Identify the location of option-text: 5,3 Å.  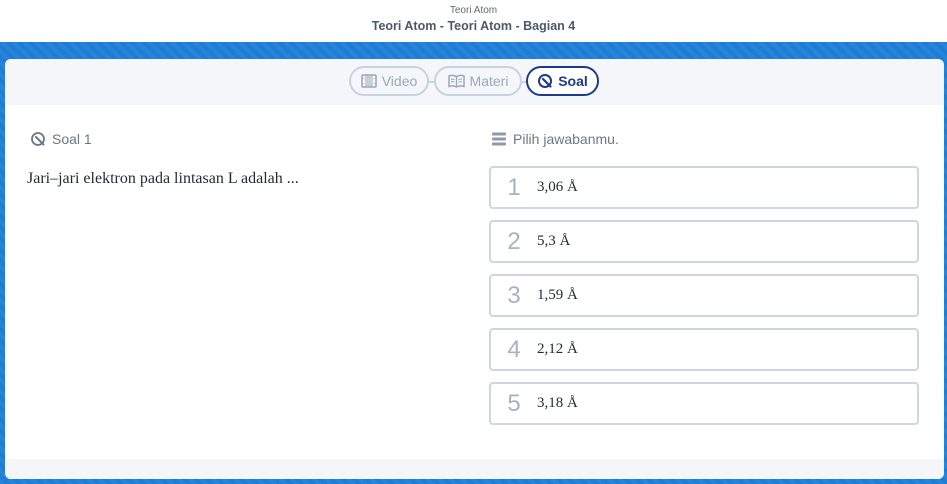
(554, 241).